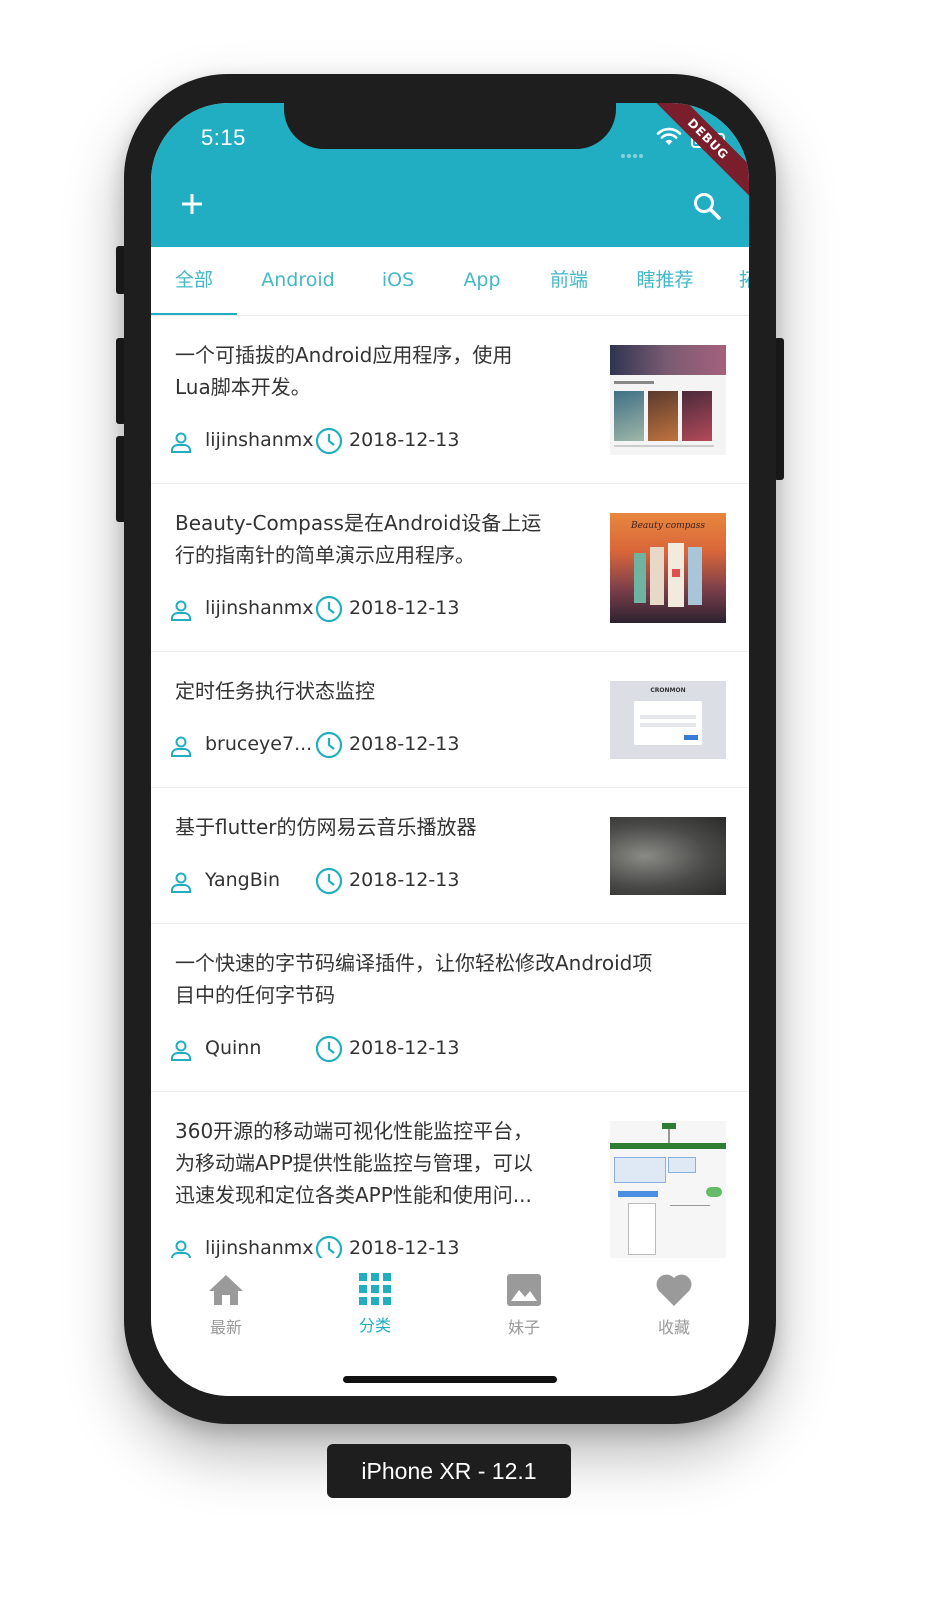  I want to click on image-icon, so click(524, 1290).